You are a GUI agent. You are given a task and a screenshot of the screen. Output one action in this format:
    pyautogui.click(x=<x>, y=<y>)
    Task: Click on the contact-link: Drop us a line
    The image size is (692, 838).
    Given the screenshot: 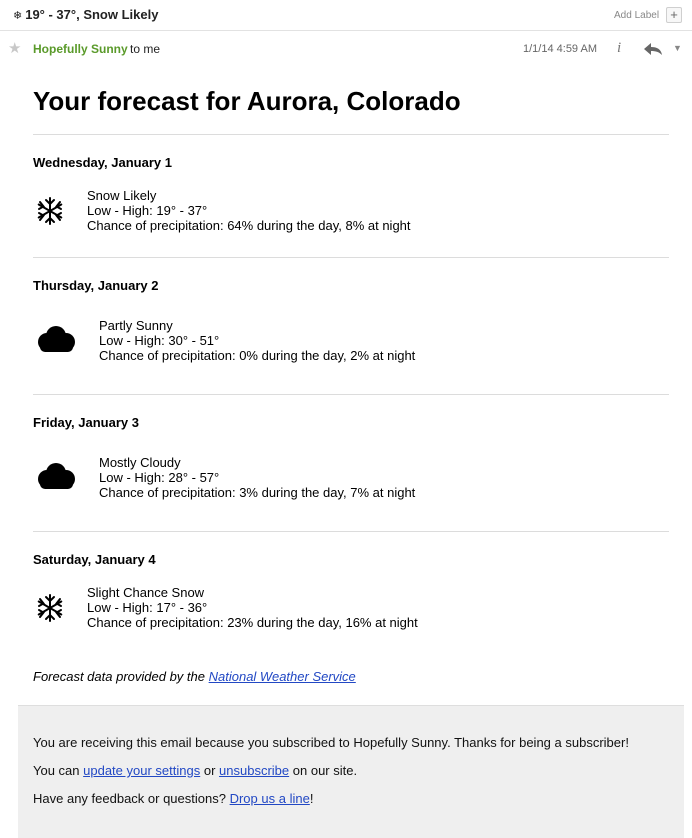 What is the action you would take?
    pyautogui.click(x=270, y=798)
    